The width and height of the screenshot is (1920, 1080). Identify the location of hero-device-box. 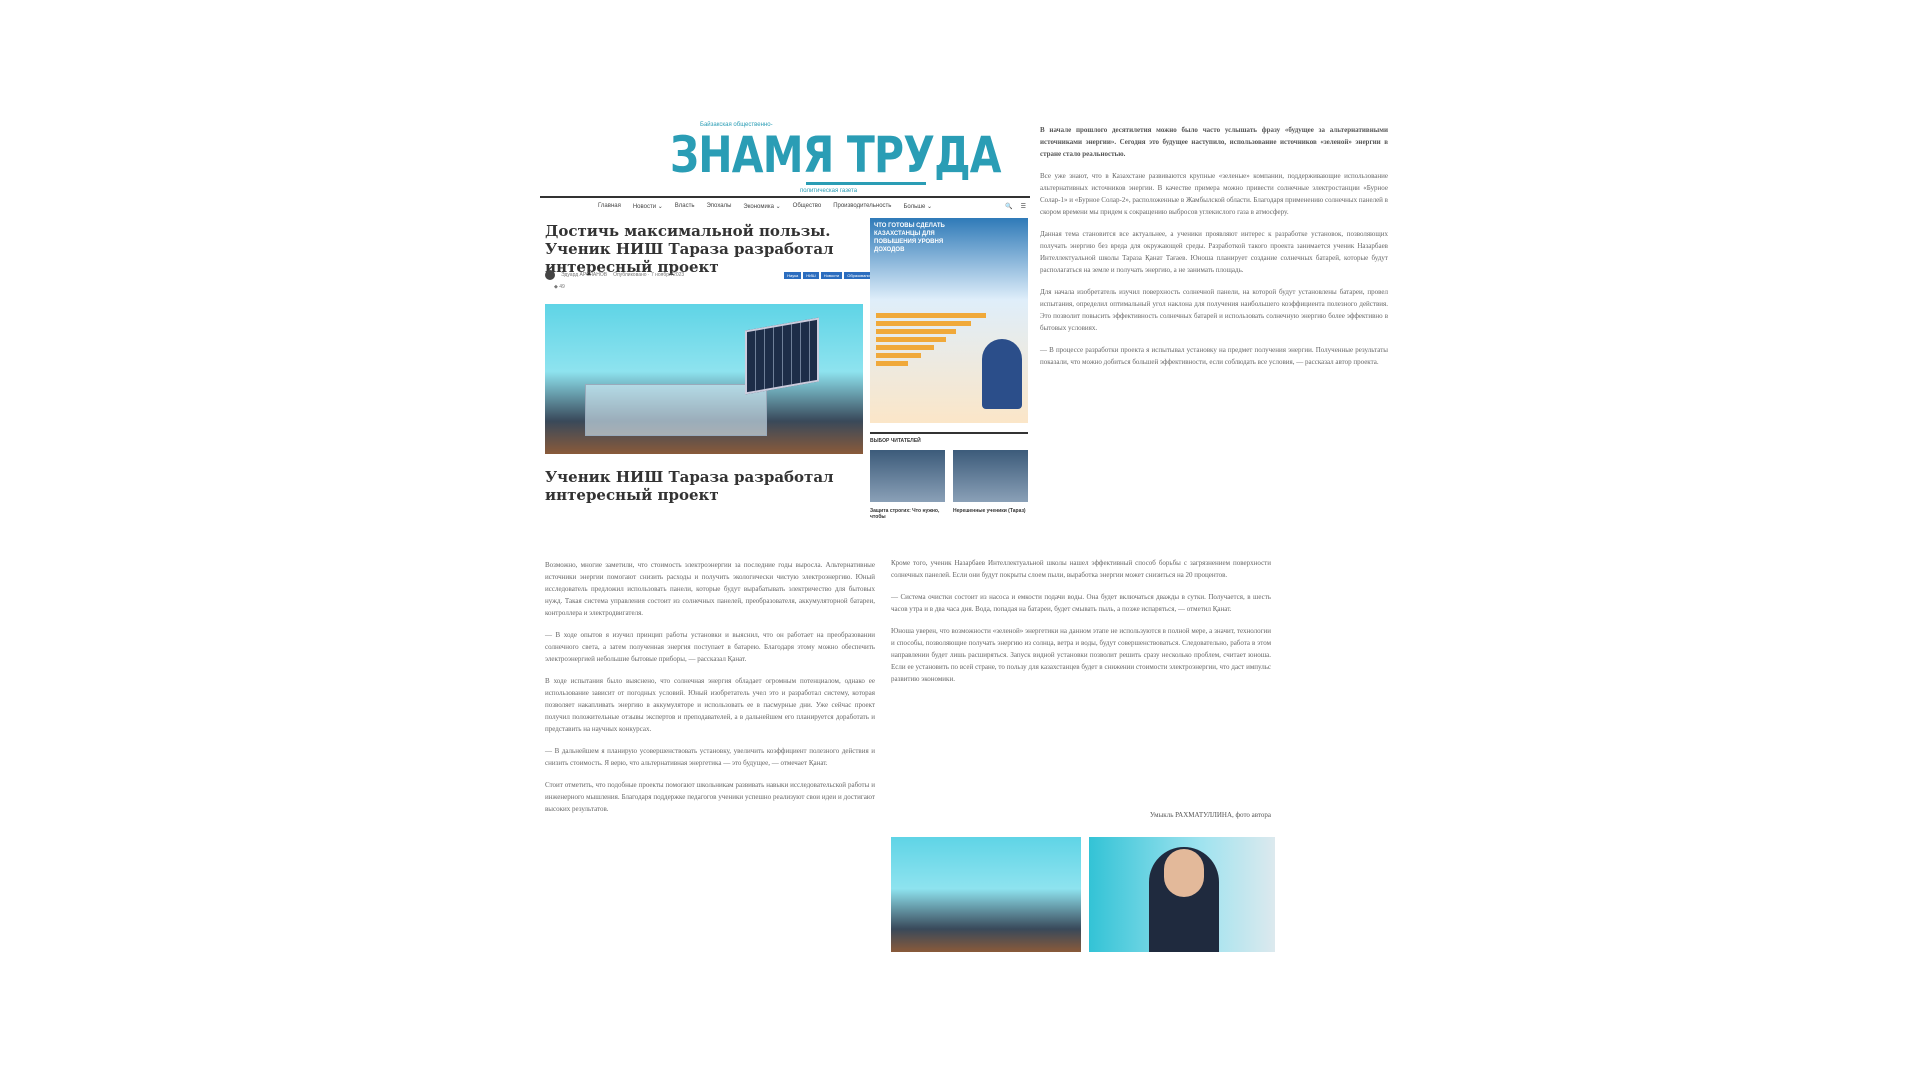
(676, 410).